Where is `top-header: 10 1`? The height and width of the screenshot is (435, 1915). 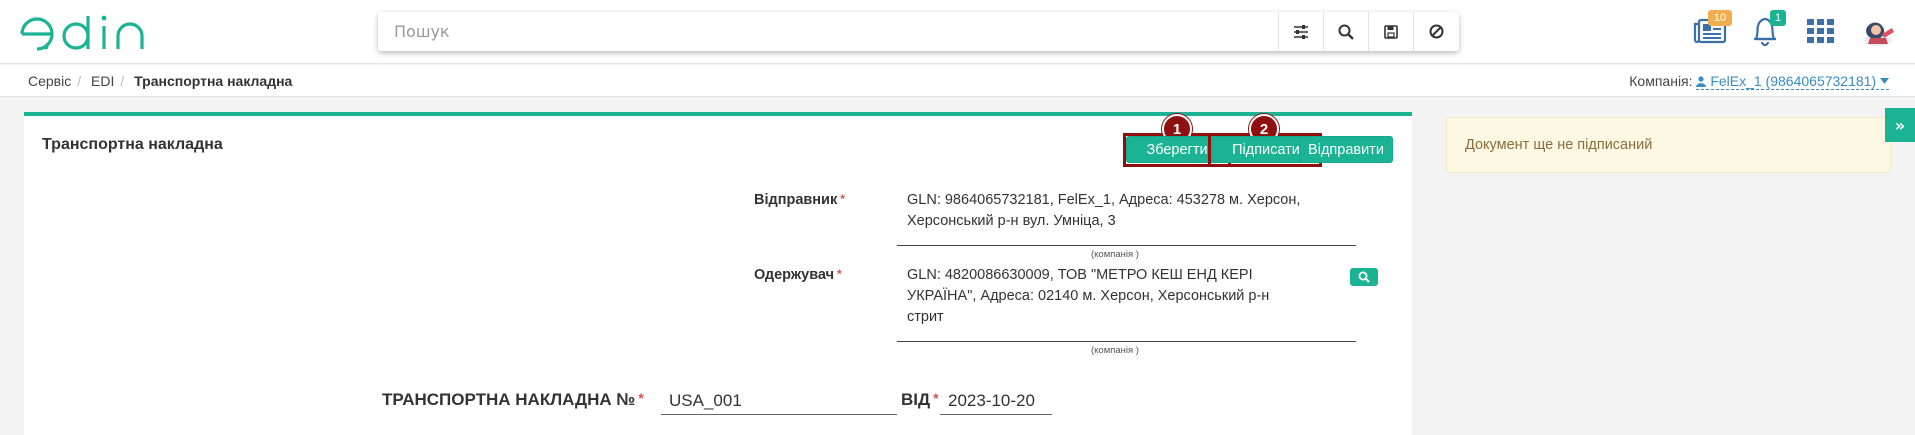 top-header: 10 1 is located at coordinates (957, 32).